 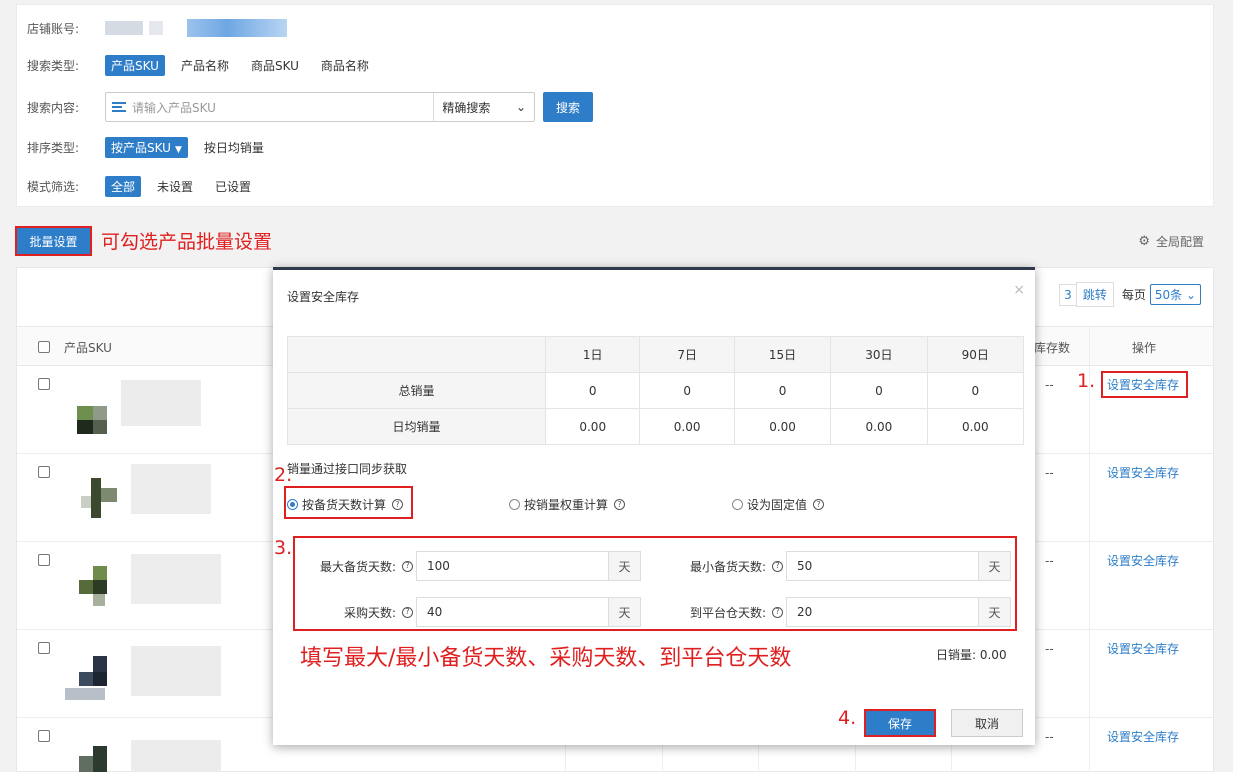 What do you see at coordinates (592, 354) in the screenshot?
I see `period-1d: 1日` at bounding box center [592, 354].